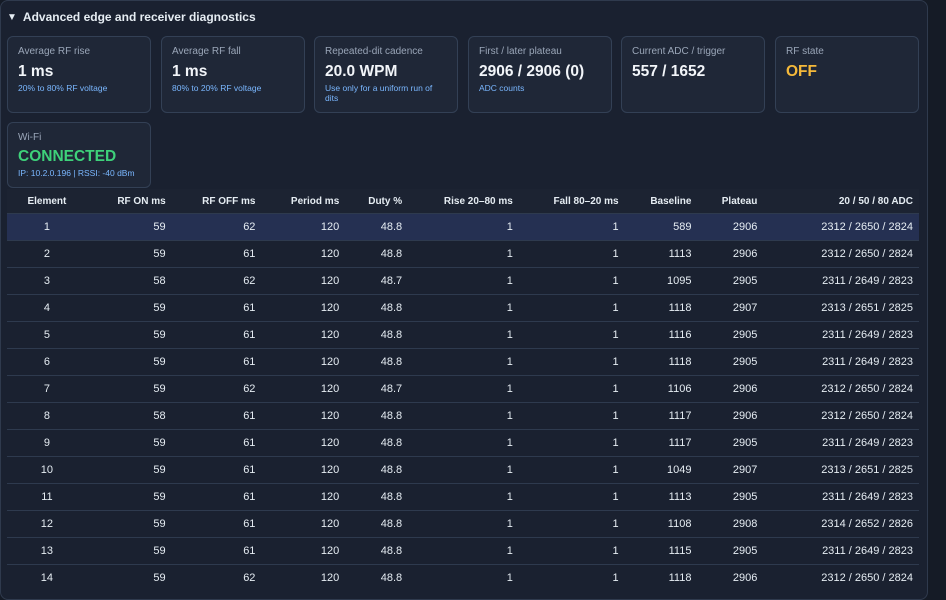  I want to click on table-row: 3 58 62 120 48.7 1 1 1095 2905 2311 / 2649 / 2823, so click(463, 281).